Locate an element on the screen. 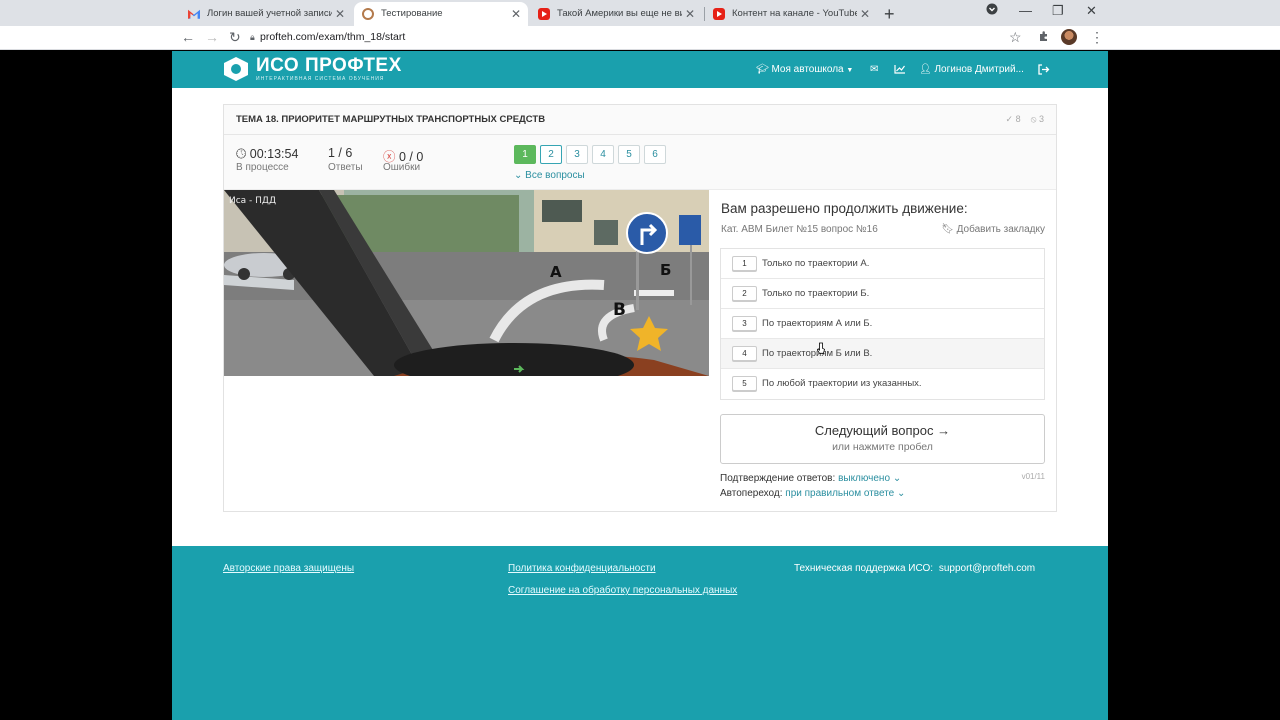  auto-next-value: при правильном ответе is located at coordinates (840, 493).